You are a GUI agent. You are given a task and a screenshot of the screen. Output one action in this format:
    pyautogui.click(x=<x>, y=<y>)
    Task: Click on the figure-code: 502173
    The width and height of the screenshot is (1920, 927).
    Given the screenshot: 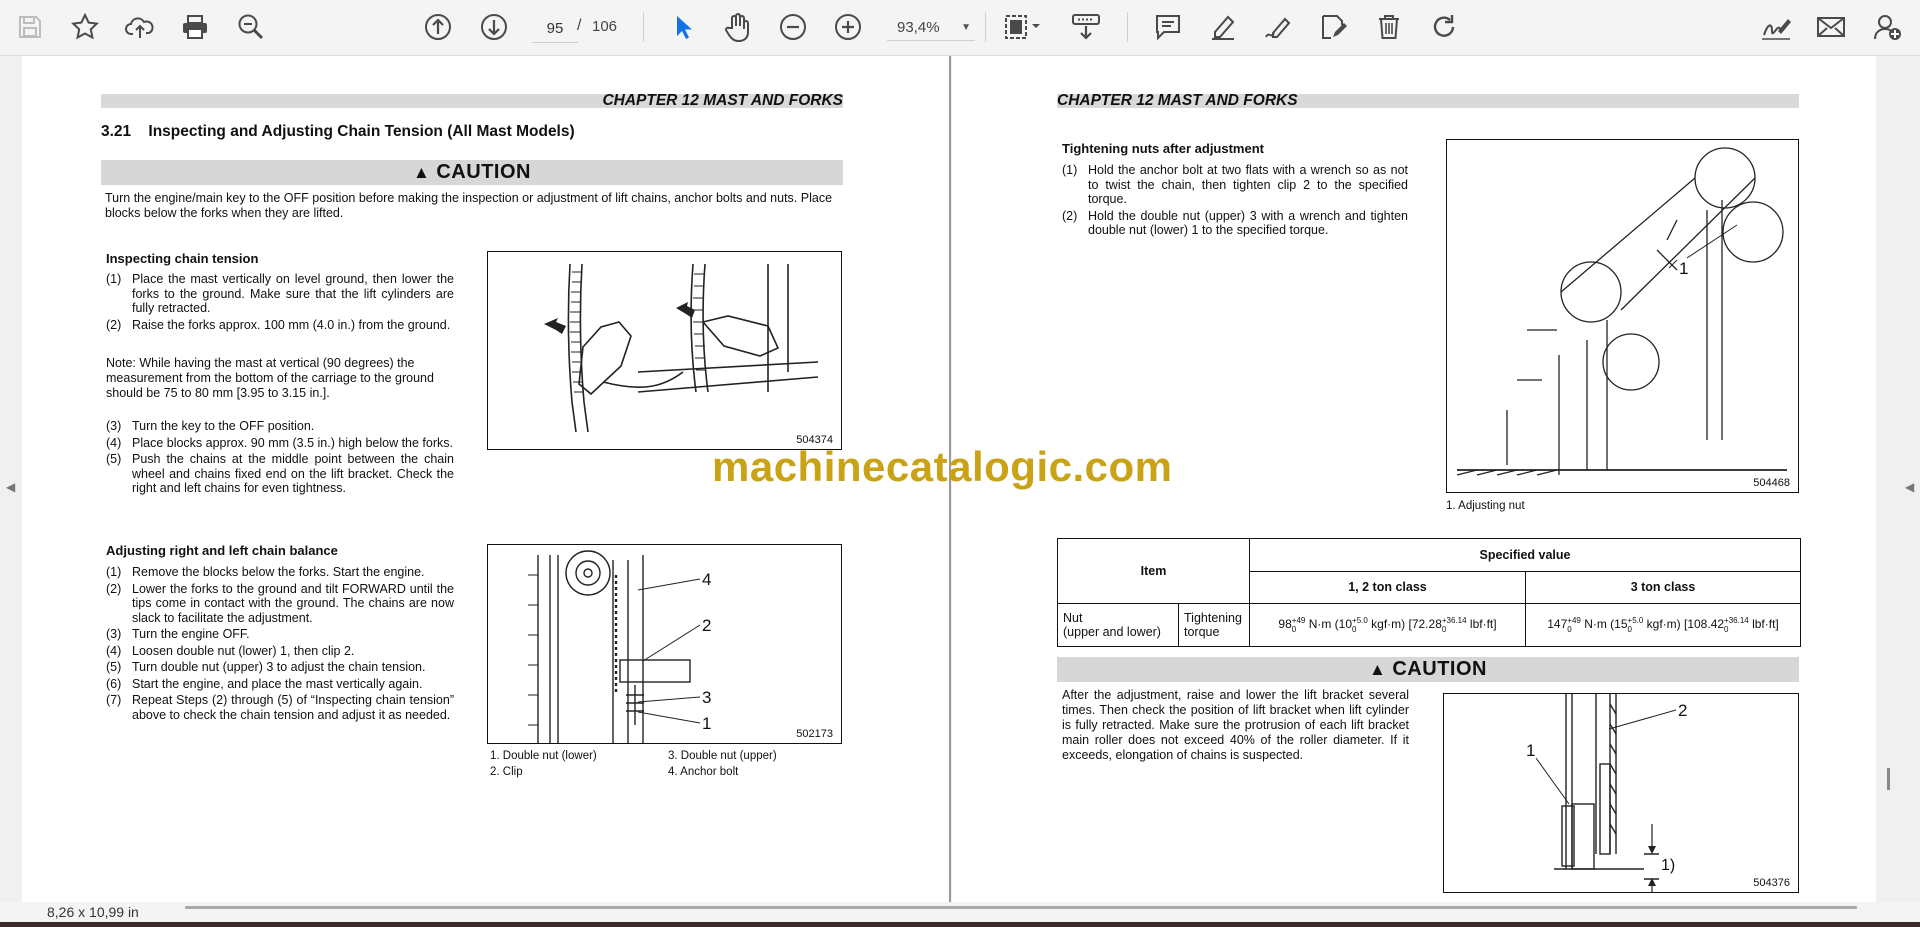 What is the action you would take?
    pyautogui.click(x=814, y=734)
    